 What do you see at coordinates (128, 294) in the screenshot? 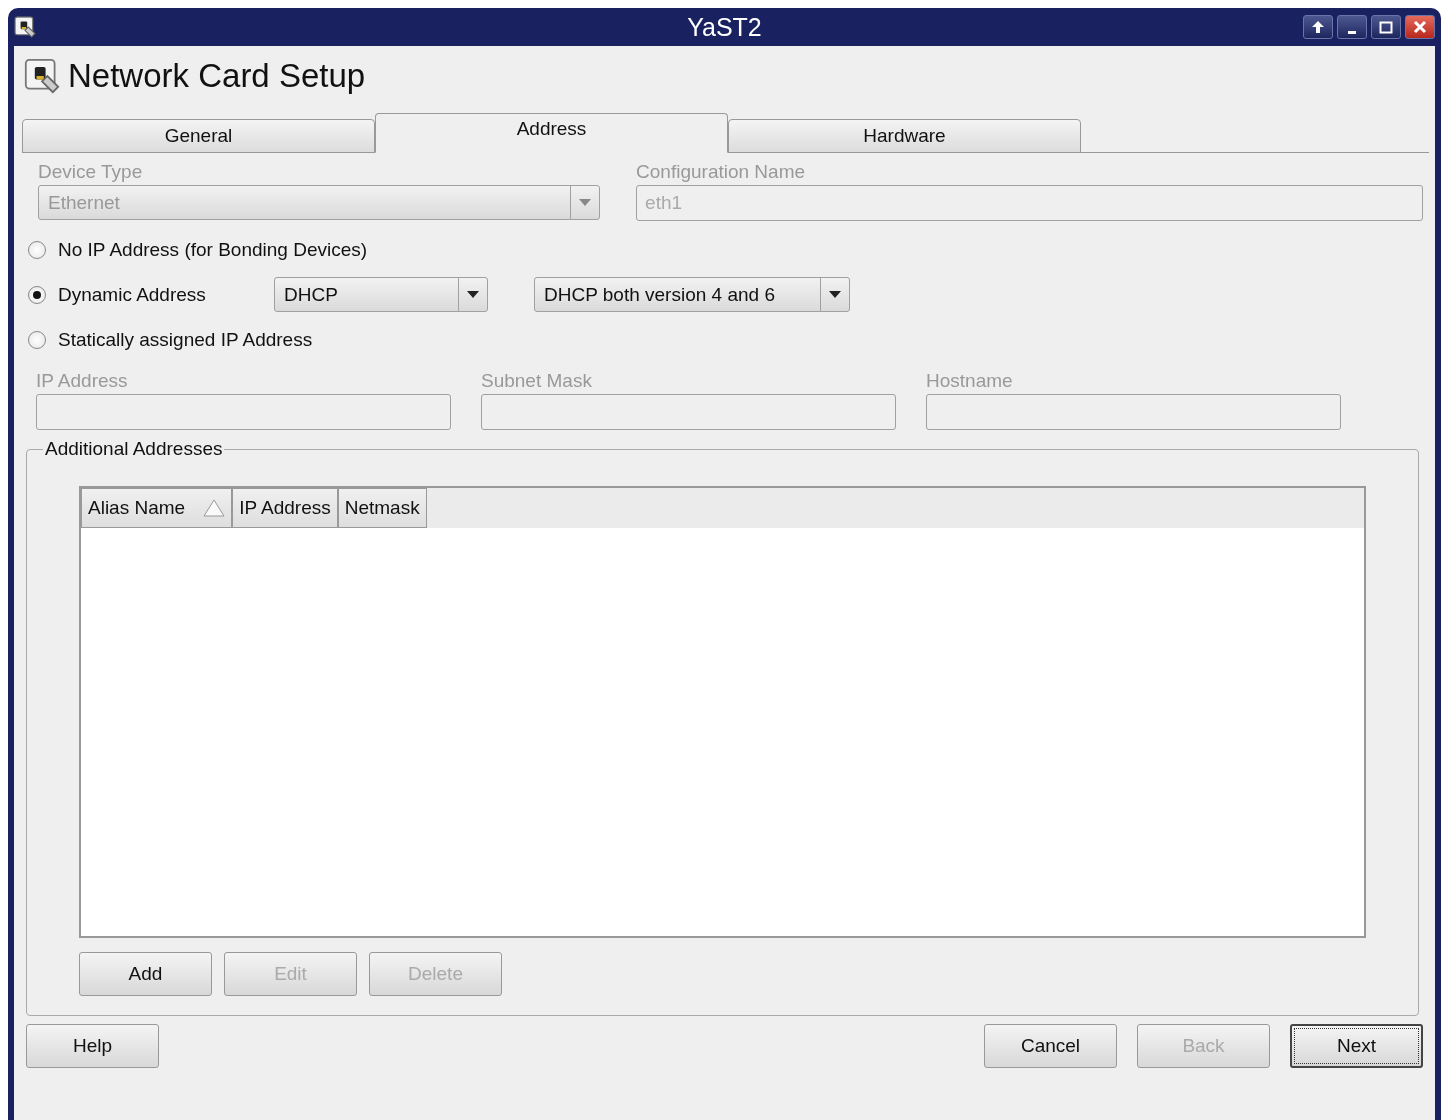
I see `radio-button: Dynamic Address` at bounding box center [128, 294].